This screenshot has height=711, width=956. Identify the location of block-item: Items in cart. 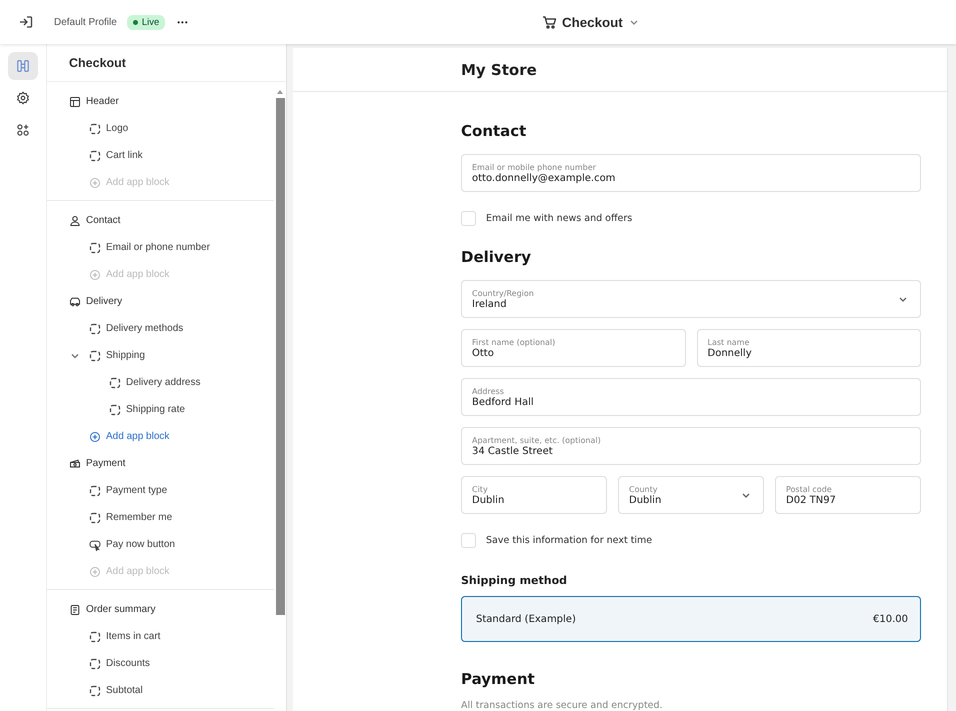
(124, 636).